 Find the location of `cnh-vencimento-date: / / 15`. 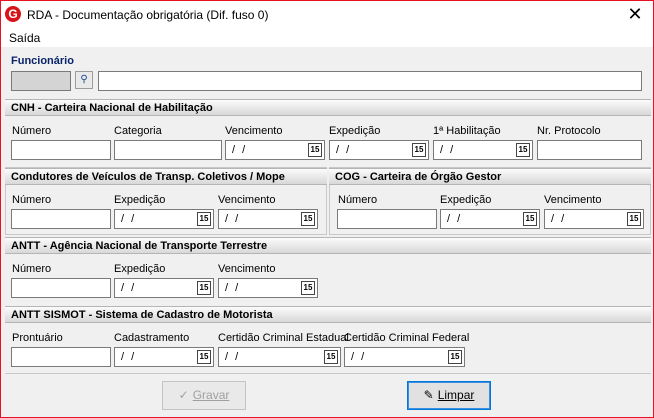

cnh-vencimento-date: / / 15 is located at coordinates (275, 150).